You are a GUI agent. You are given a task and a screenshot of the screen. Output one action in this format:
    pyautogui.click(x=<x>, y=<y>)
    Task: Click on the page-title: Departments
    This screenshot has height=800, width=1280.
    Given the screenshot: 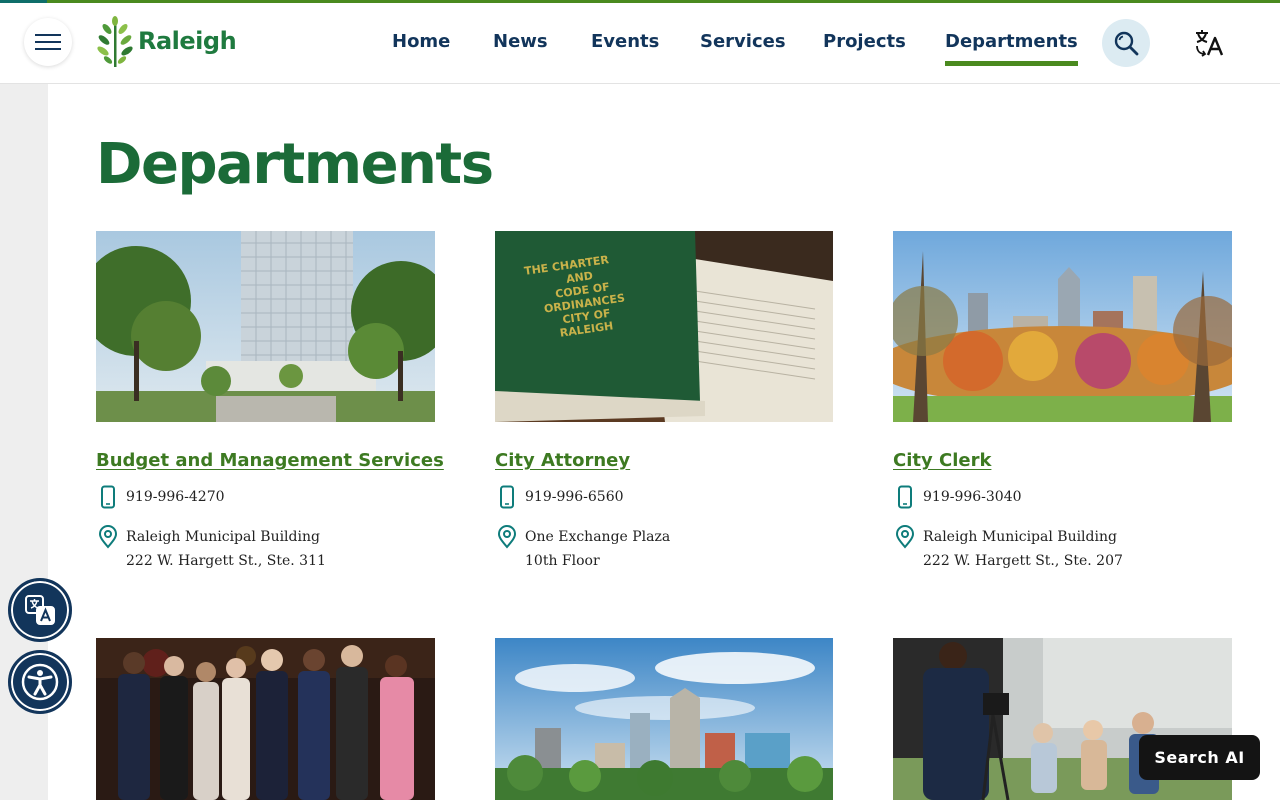 What is the action you would take?
    pyautogui.click(x=295, y=164)
    